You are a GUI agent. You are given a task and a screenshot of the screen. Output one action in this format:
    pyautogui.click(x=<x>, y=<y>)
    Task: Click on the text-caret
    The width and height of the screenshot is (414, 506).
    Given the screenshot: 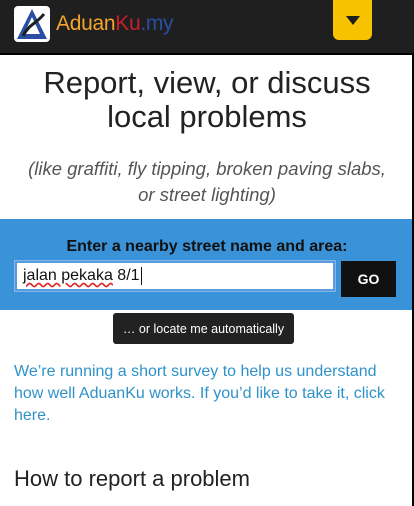 What is the action you would take?
    pyautogui.click(x=141, y=276)
    